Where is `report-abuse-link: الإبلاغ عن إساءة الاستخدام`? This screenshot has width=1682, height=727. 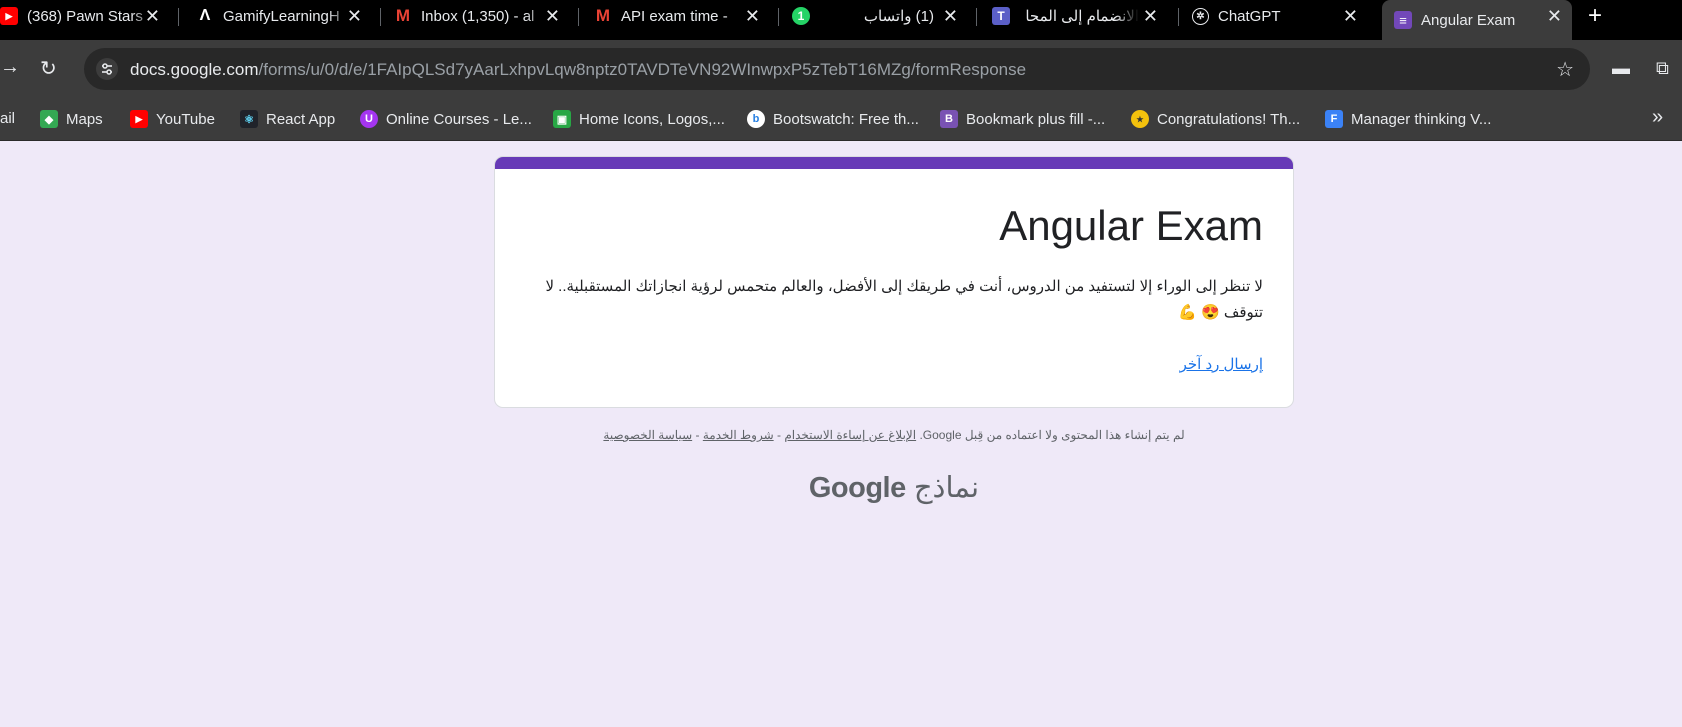
report-abuse-link: الإبلاغ عن إساءة الاستخدام is located at coordinates (850, 435).